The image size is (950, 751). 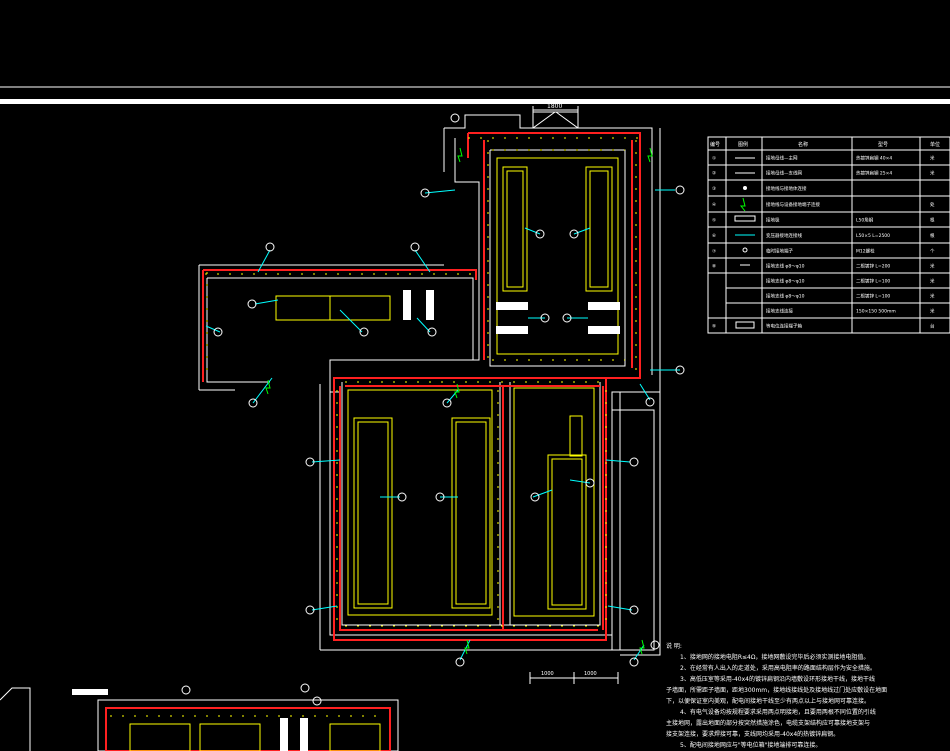 What do you see at coordinates (803, 144) in the screenshot?
I see `legend-header-name: 名称` at bounding box center [803, 144].